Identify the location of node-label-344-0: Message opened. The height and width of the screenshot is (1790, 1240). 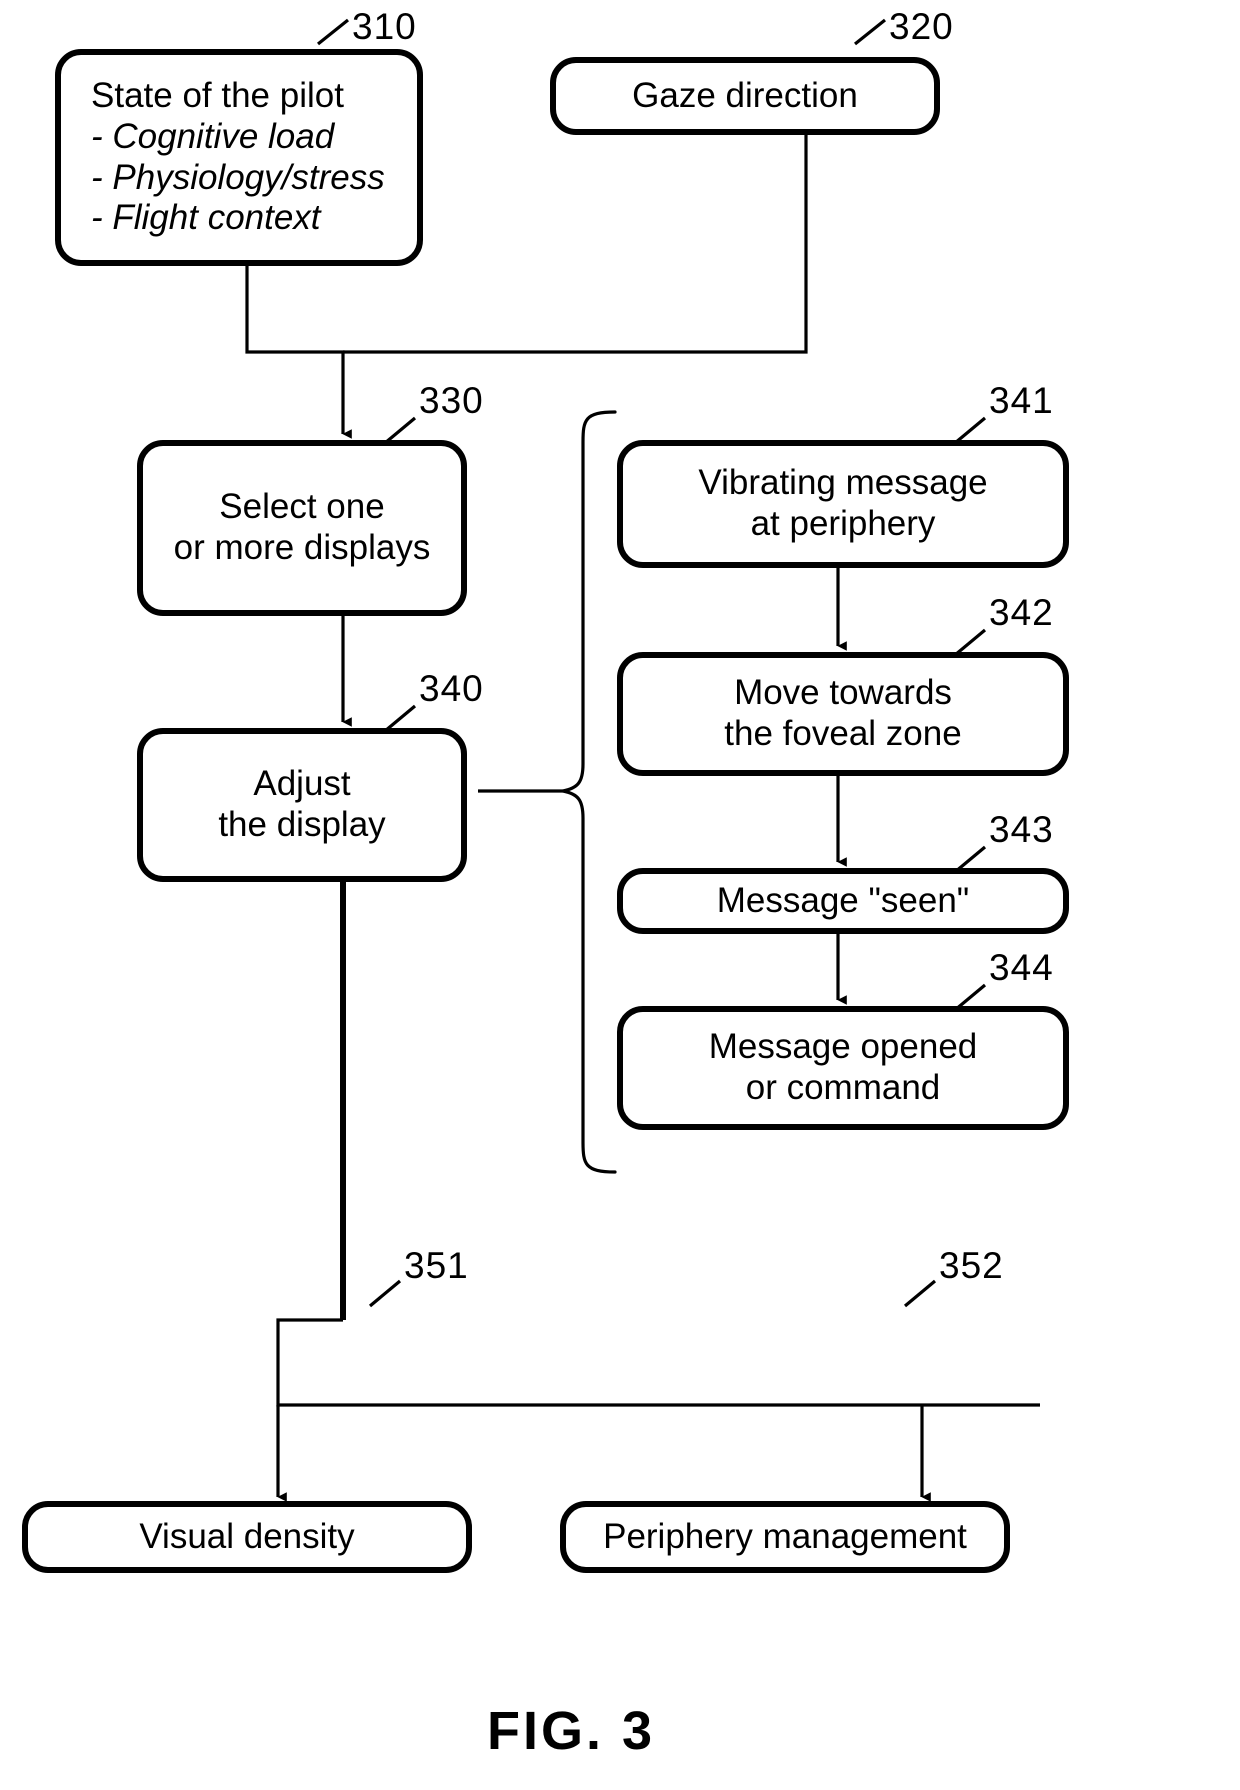
(843, 1047).